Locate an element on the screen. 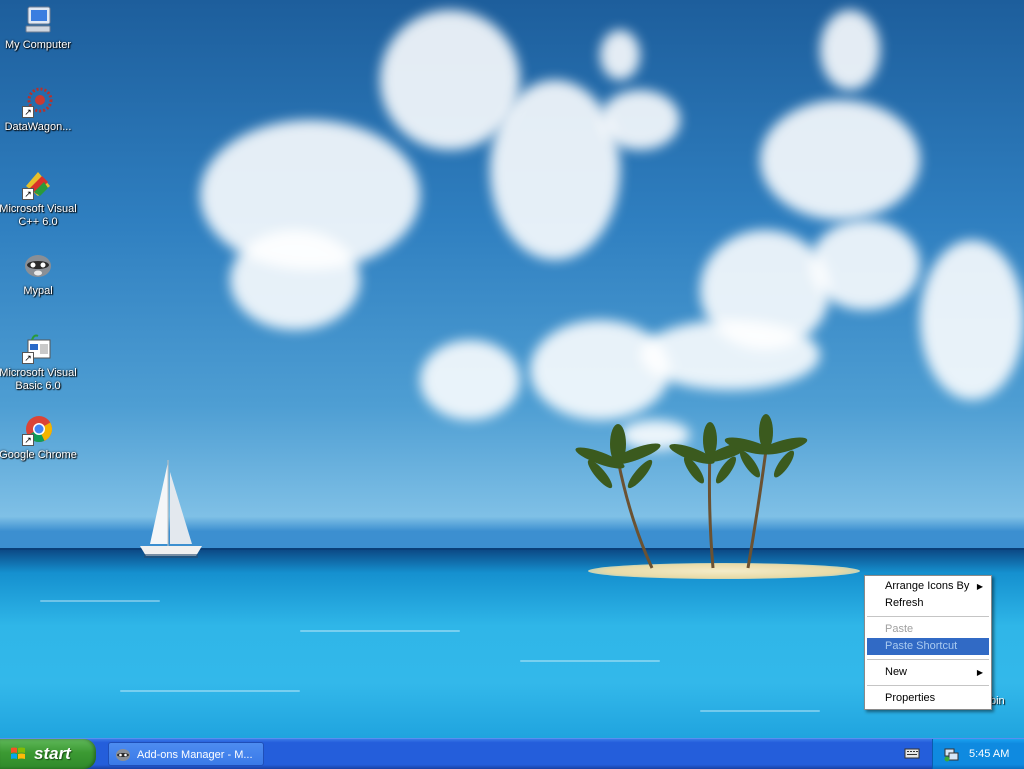 This screenshot has height=769, width=1024. desktop-icon-label: My Computer is located at coordinates (38, 45).